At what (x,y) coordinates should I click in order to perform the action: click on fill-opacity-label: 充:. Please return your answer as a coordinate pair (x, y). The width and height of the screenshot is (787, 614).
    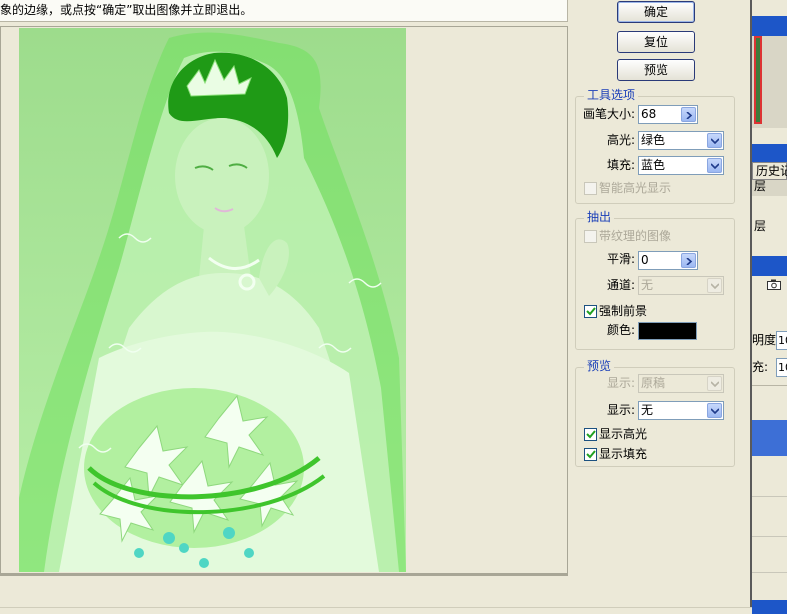
    Looking at the image, I should click on (760, 367).